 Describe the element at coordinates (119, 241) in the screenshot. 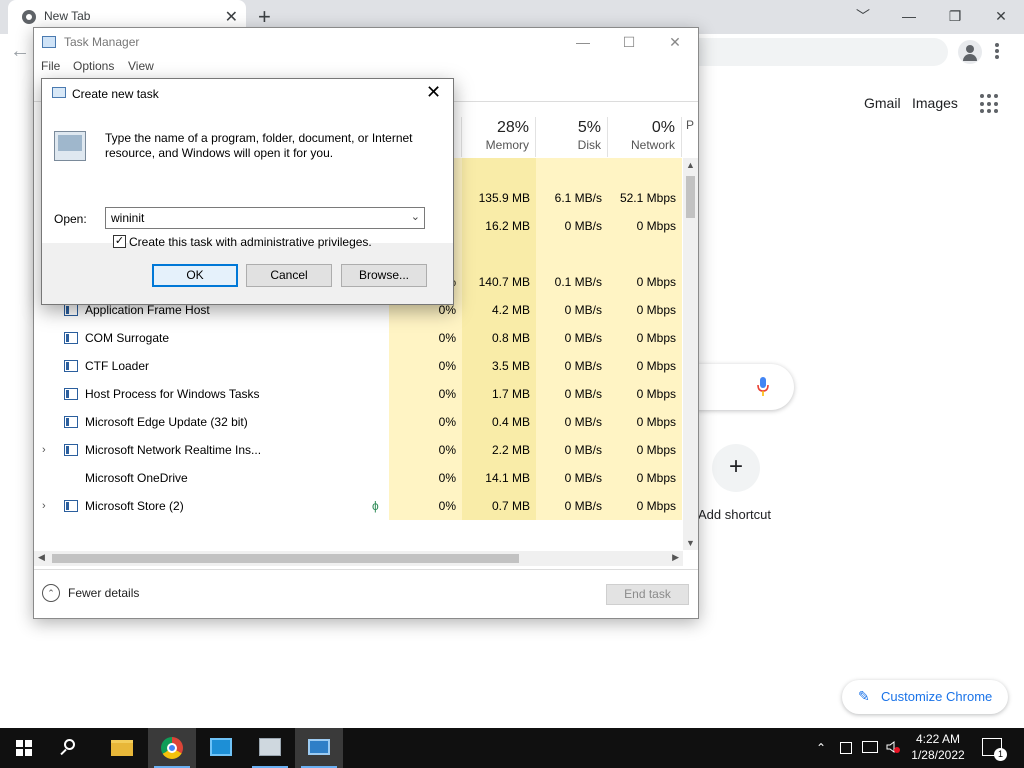

I see `admin-privileges-checkbox: ✓` at that location.